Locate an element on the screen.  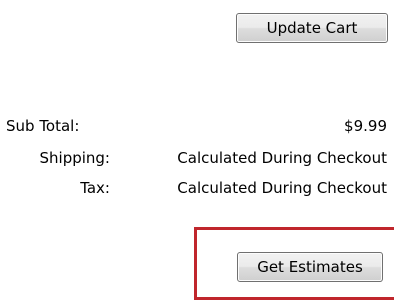
tax-label: Tax: is located at coordinates (95, 188).